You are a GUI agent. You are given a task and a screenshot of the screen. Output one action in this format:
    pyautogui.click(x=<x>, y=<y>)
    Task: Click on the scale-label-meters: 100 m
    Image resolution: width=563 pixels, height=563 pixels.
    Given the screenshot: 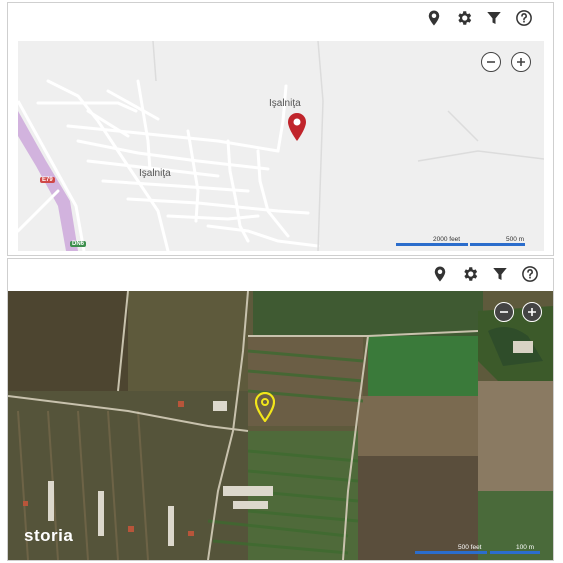 What is the action you would take?
    pyautogui.click(x=525, y=547)
    